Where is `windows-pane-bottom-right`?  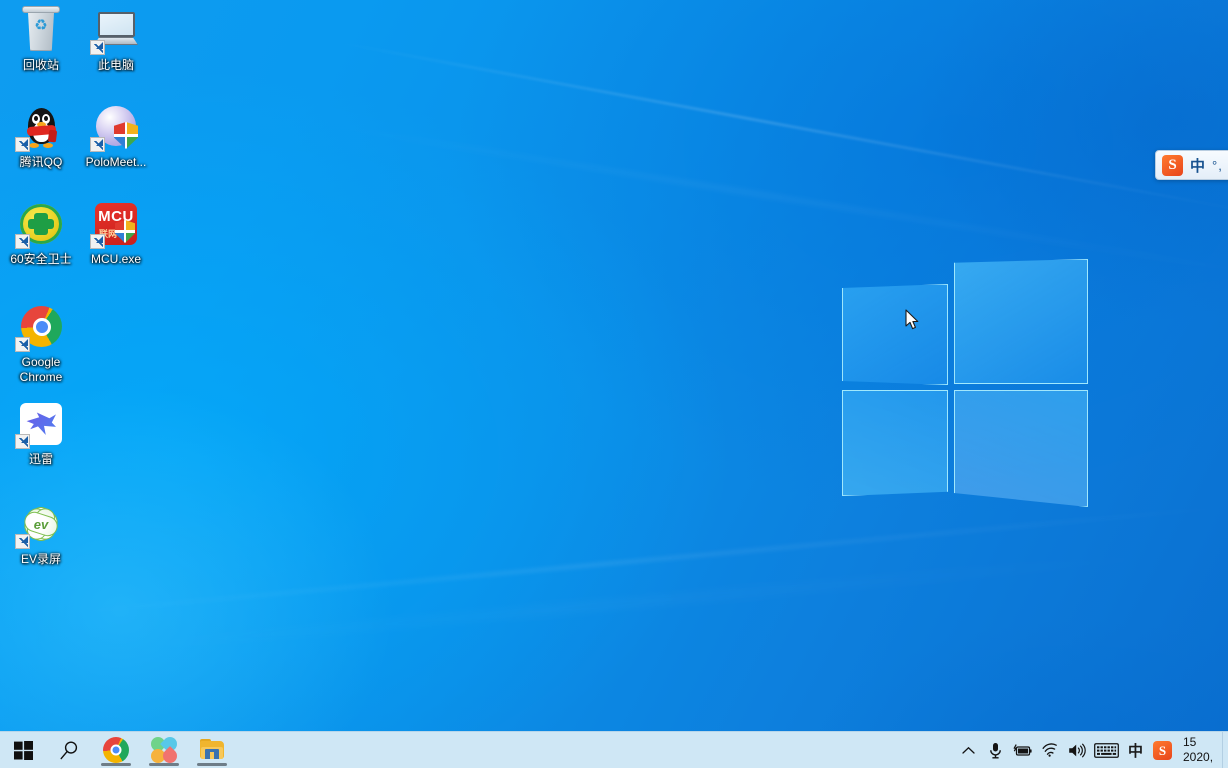 windows-pane-bottom-right is located at coordinates (1021, 448).